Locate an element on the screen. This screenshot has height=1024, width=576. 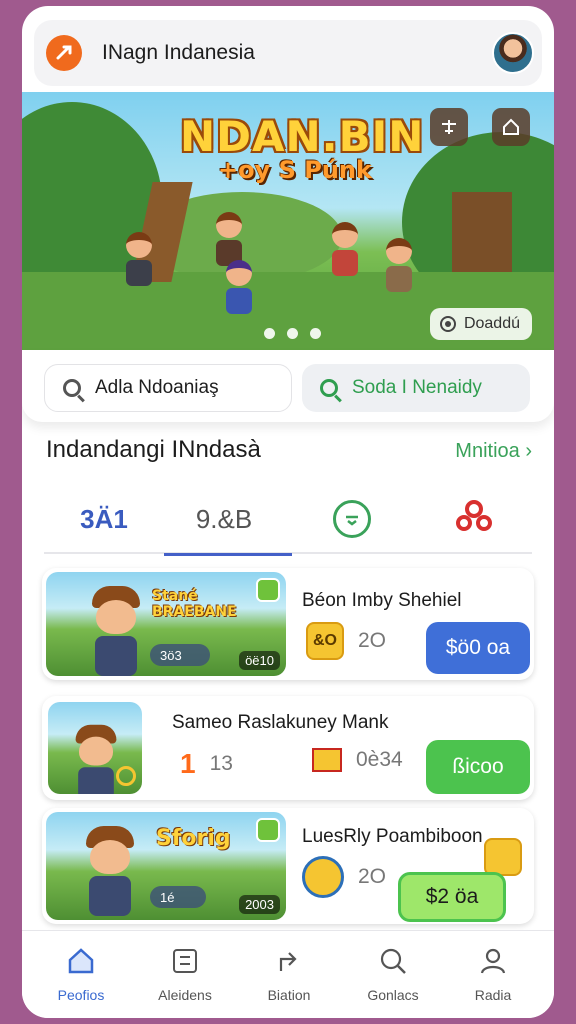
game-card: Sameo Raslakuney Mank 1 13 0è34 ßicoo is located at coordinates (288, 748).